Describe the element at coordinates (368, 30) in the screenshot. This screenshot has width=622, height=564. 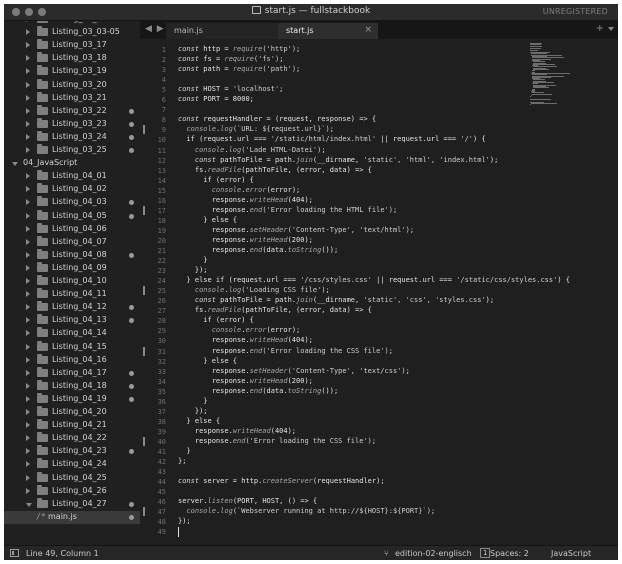
I see `close-tab-icon: ×` at that location.